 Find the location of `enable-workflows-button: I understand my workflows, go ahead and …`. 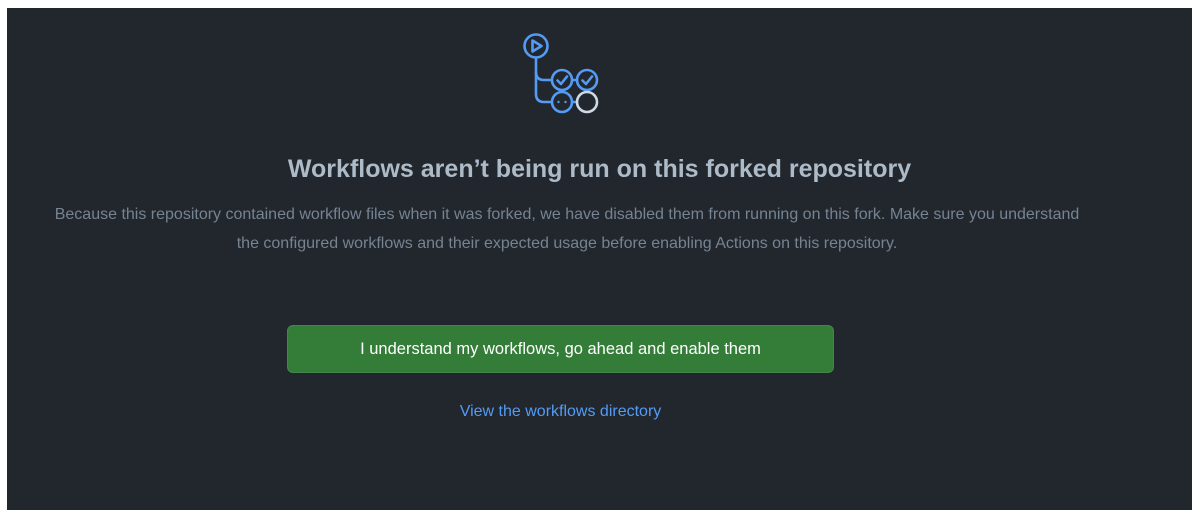

enable-workflows-button: I understand my workflows, go ahead and … is located at coordinates (560, 349).